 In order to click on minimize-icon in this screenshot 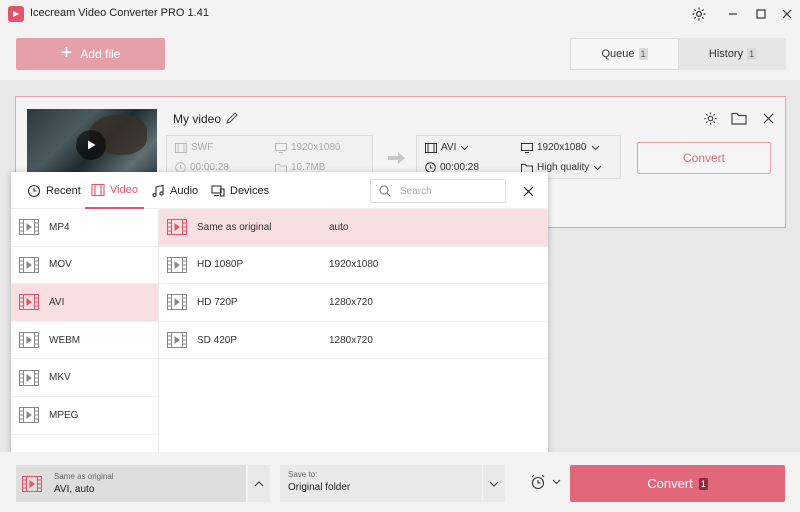, I will do `click(733, 14)`.